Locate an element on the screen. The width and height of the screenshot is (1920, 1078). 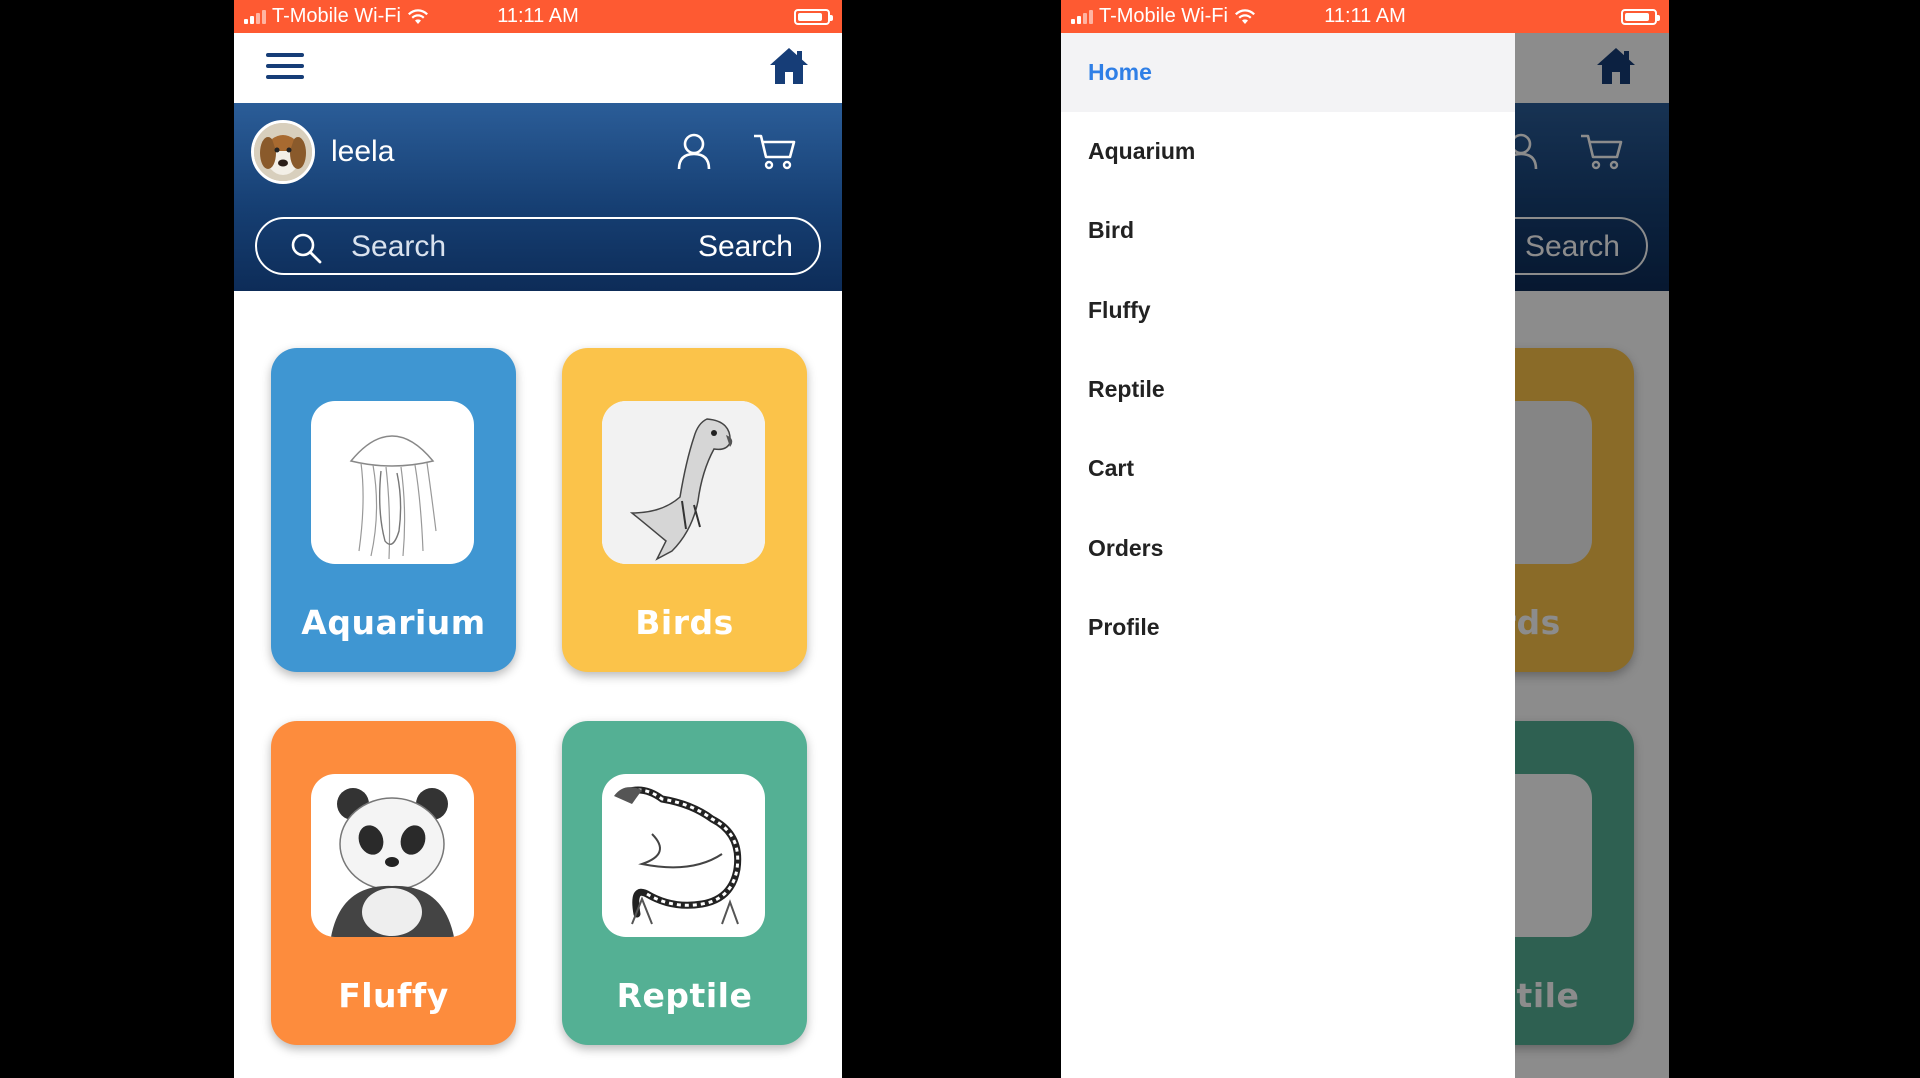
panda-image is located at coordinates (392, 855).